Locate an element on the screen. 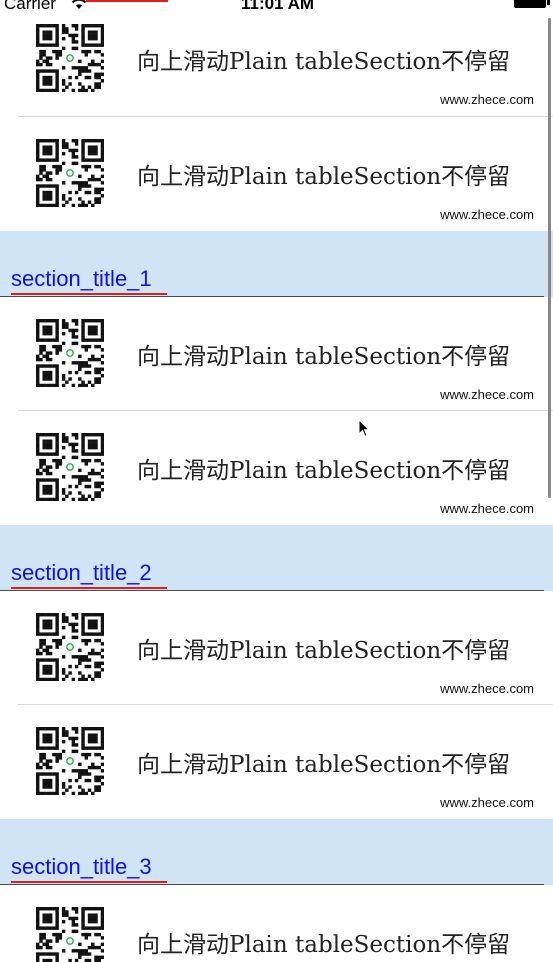  carrier-label: Carrier is located at coordinates (30, 6).